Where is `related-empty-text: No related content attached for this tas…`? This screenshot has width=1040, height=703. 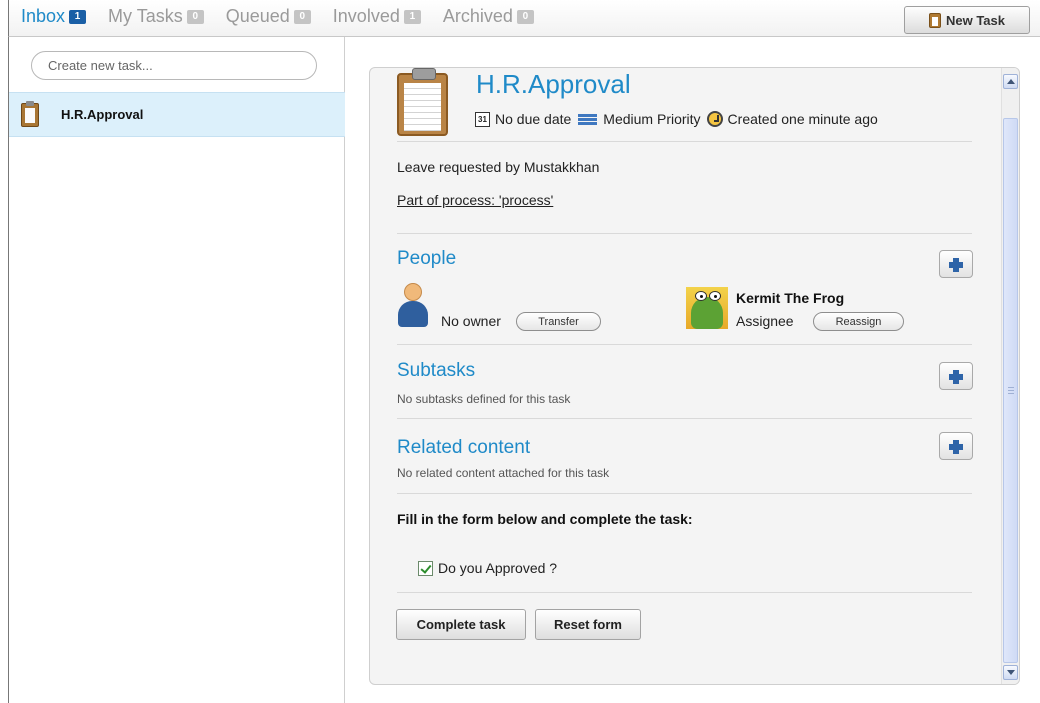 related-empty-text: No related content attached for this tas… is located at coordinates (503, 473).